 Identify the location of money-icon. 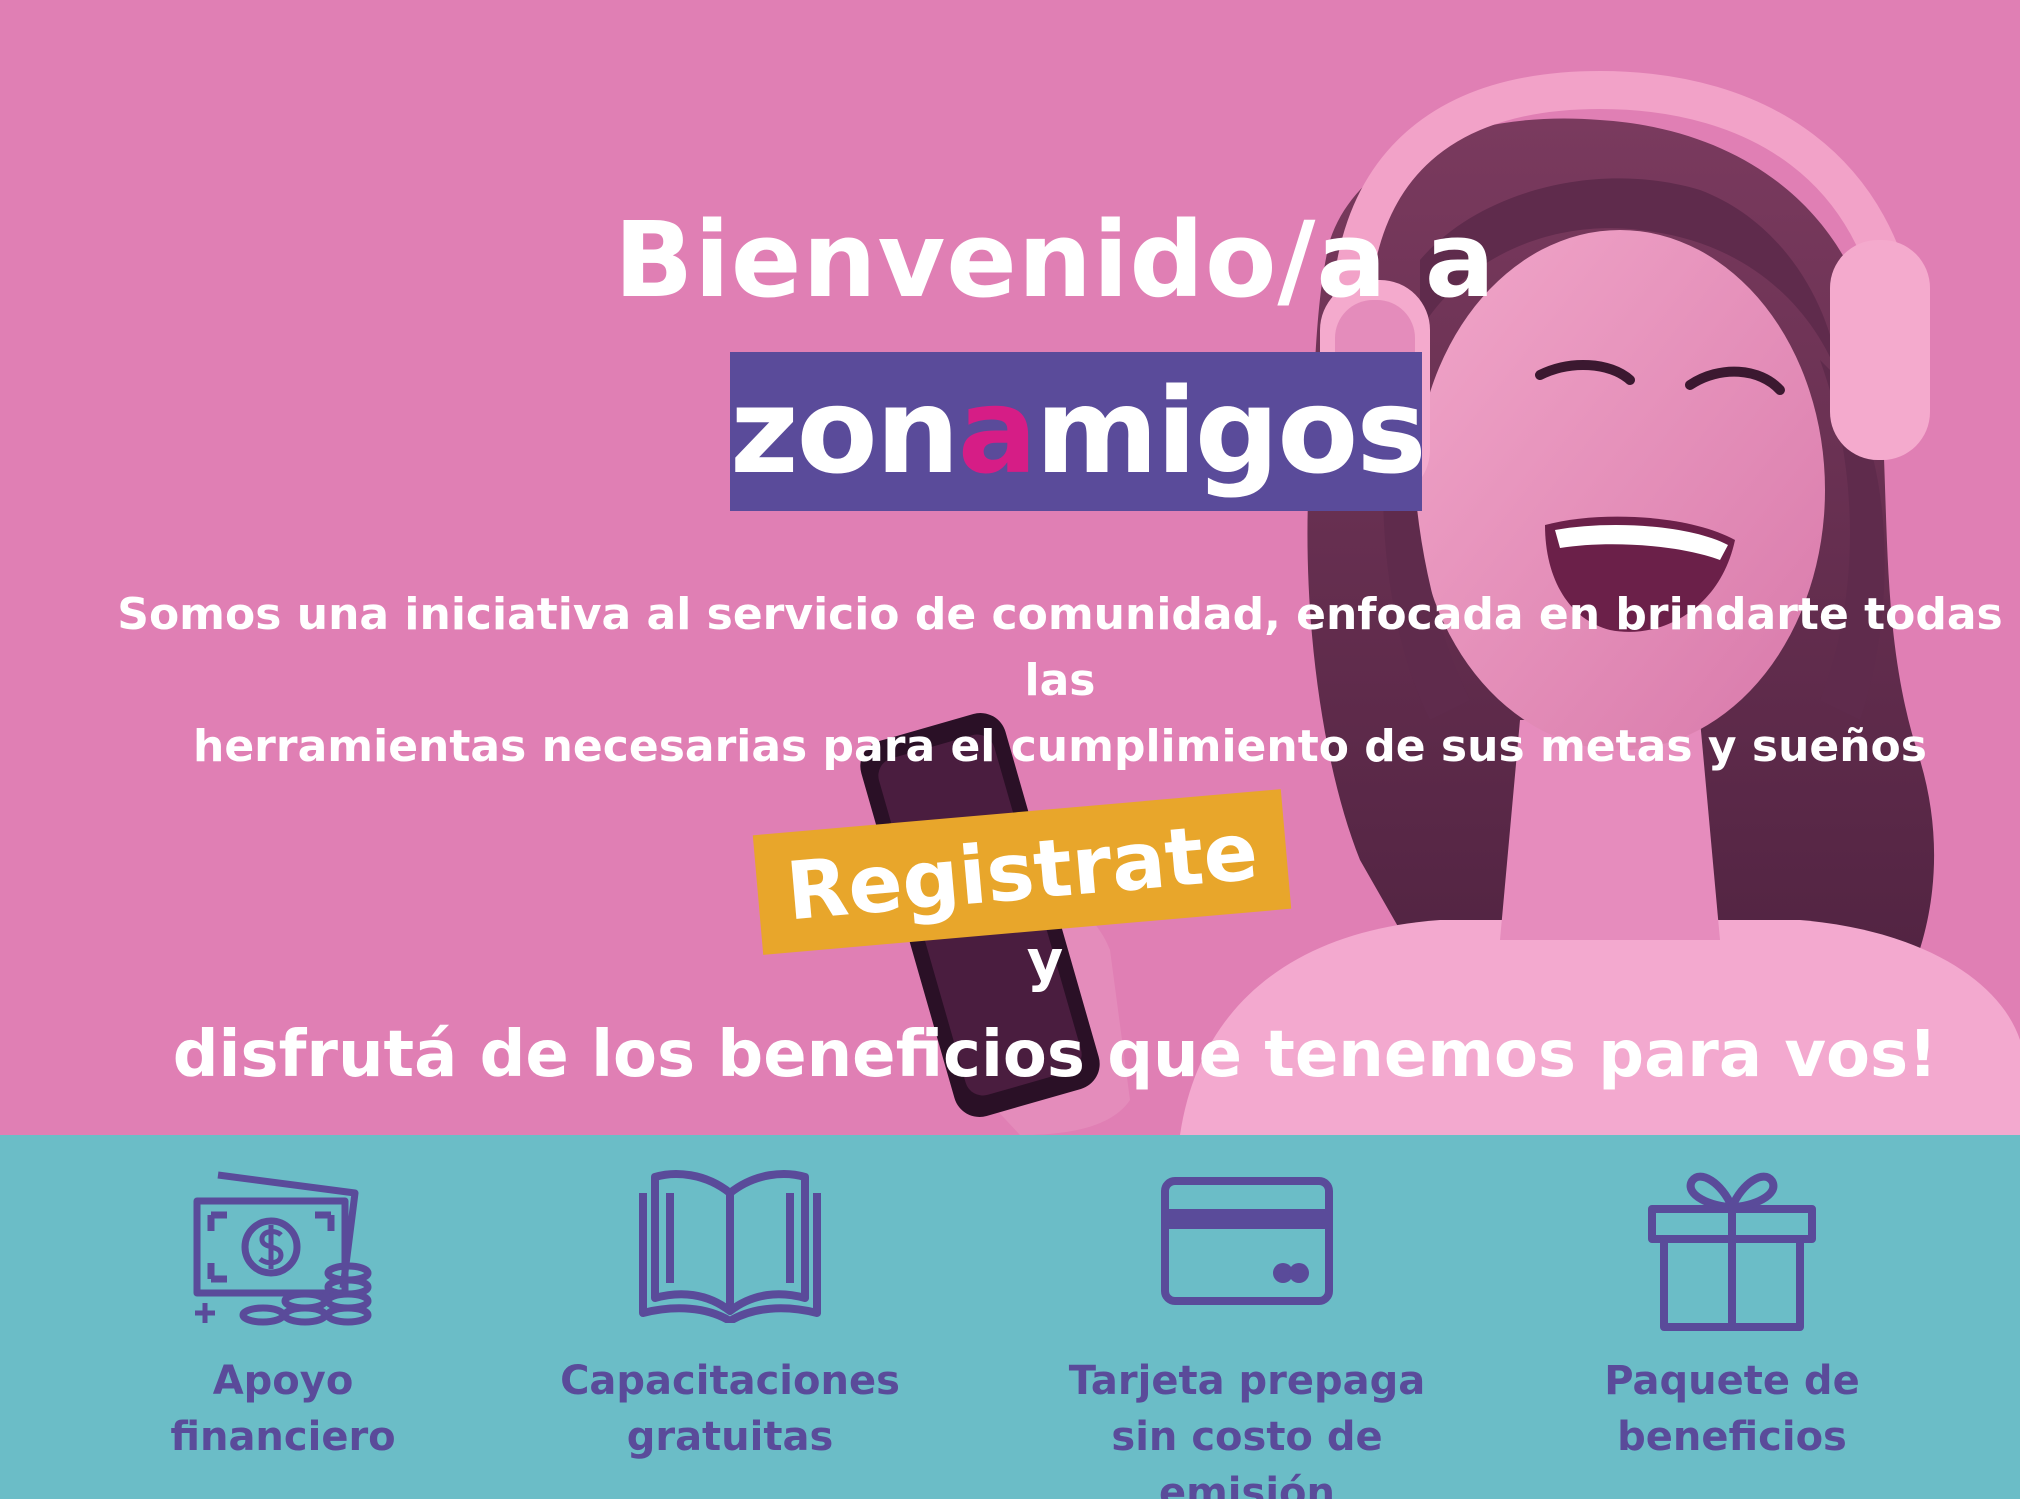
(282, 1248).